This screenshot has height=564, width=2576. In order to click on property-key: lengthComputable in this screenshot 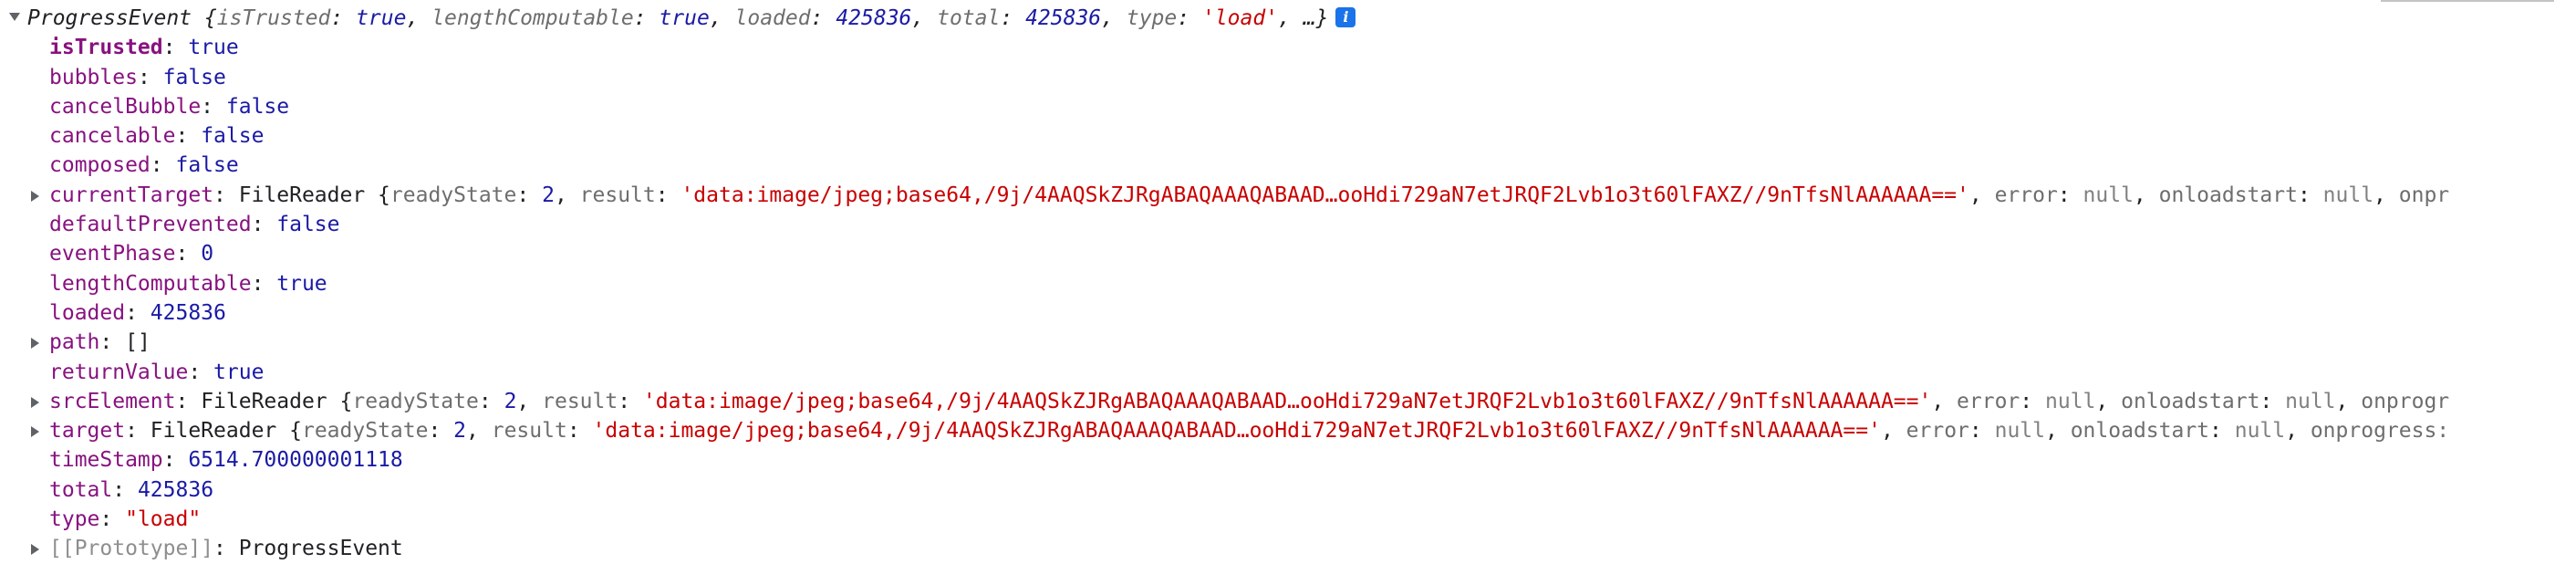, I will do `click(150, 283)`.